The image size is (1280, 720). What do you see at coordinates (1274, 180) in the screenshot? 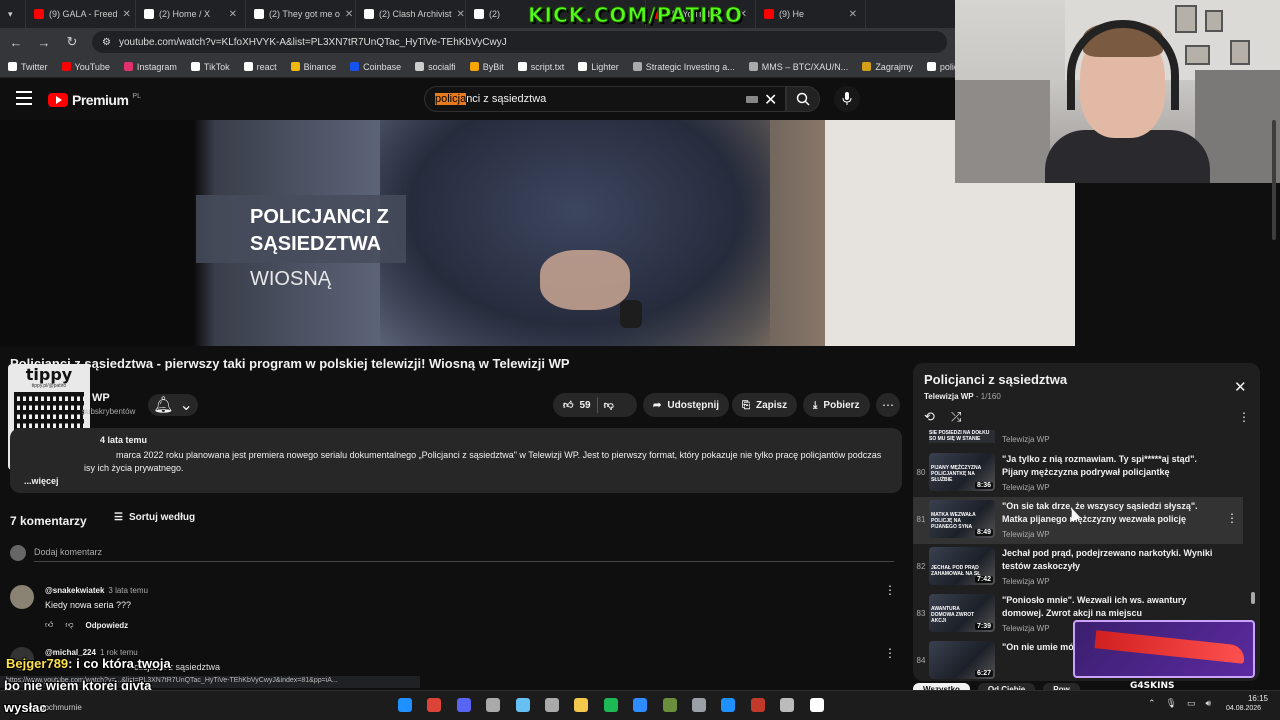
I see `page-scrollbar` at bounding box center [1274, 180].